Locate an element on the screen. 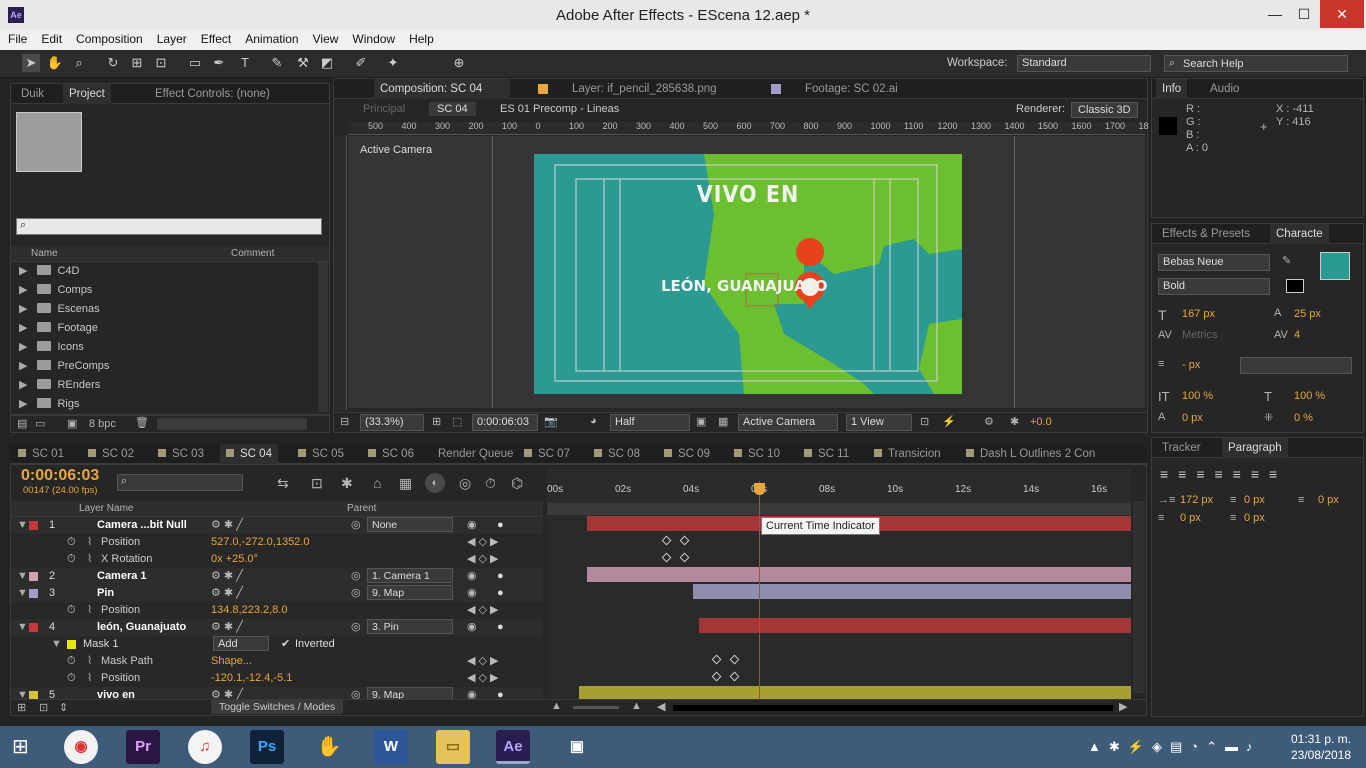 Image resolution: width=1366 pixels, height=768 pixels. resolution-dropdown: Half is located at coordinates (650, 422).